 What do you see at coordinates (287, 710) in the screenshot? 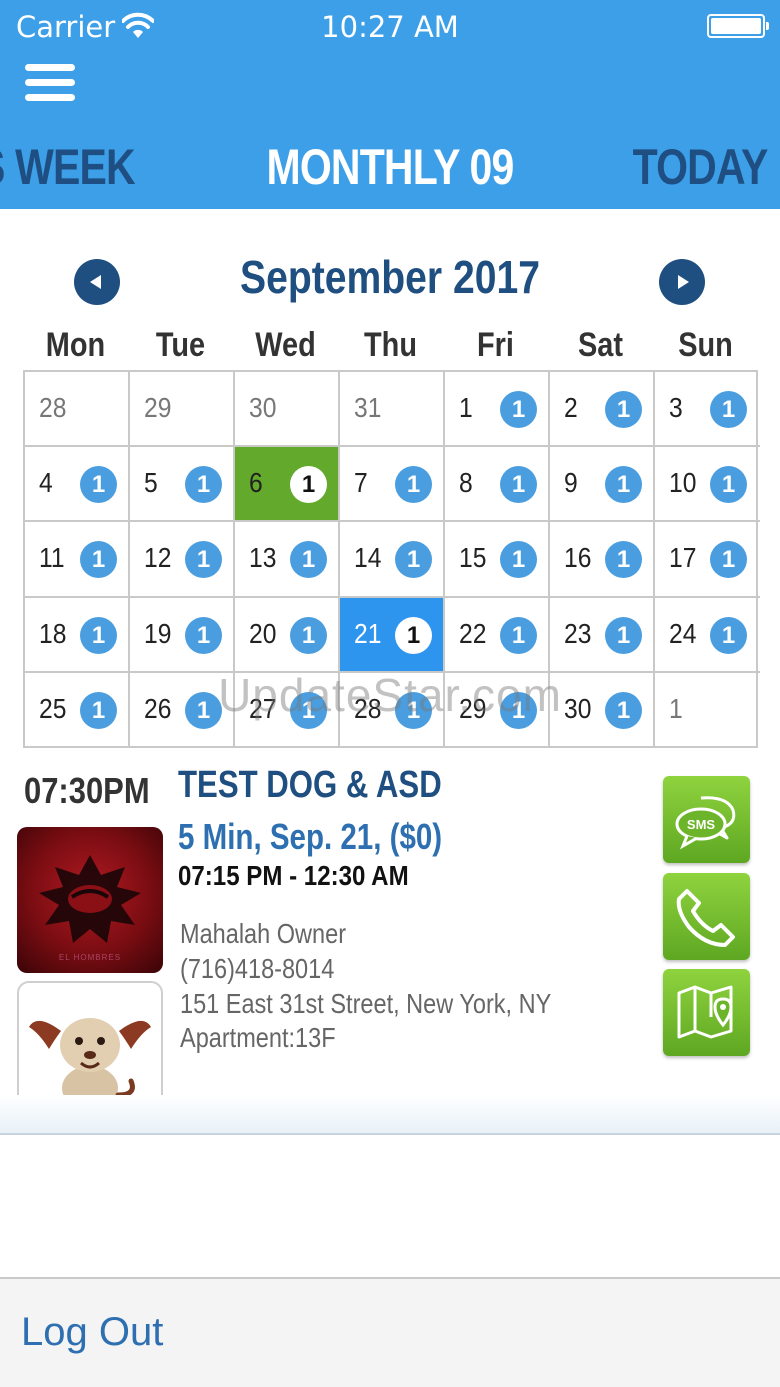
I see `calendar-day-cell: 27 1` at bounding box center [287, 710].